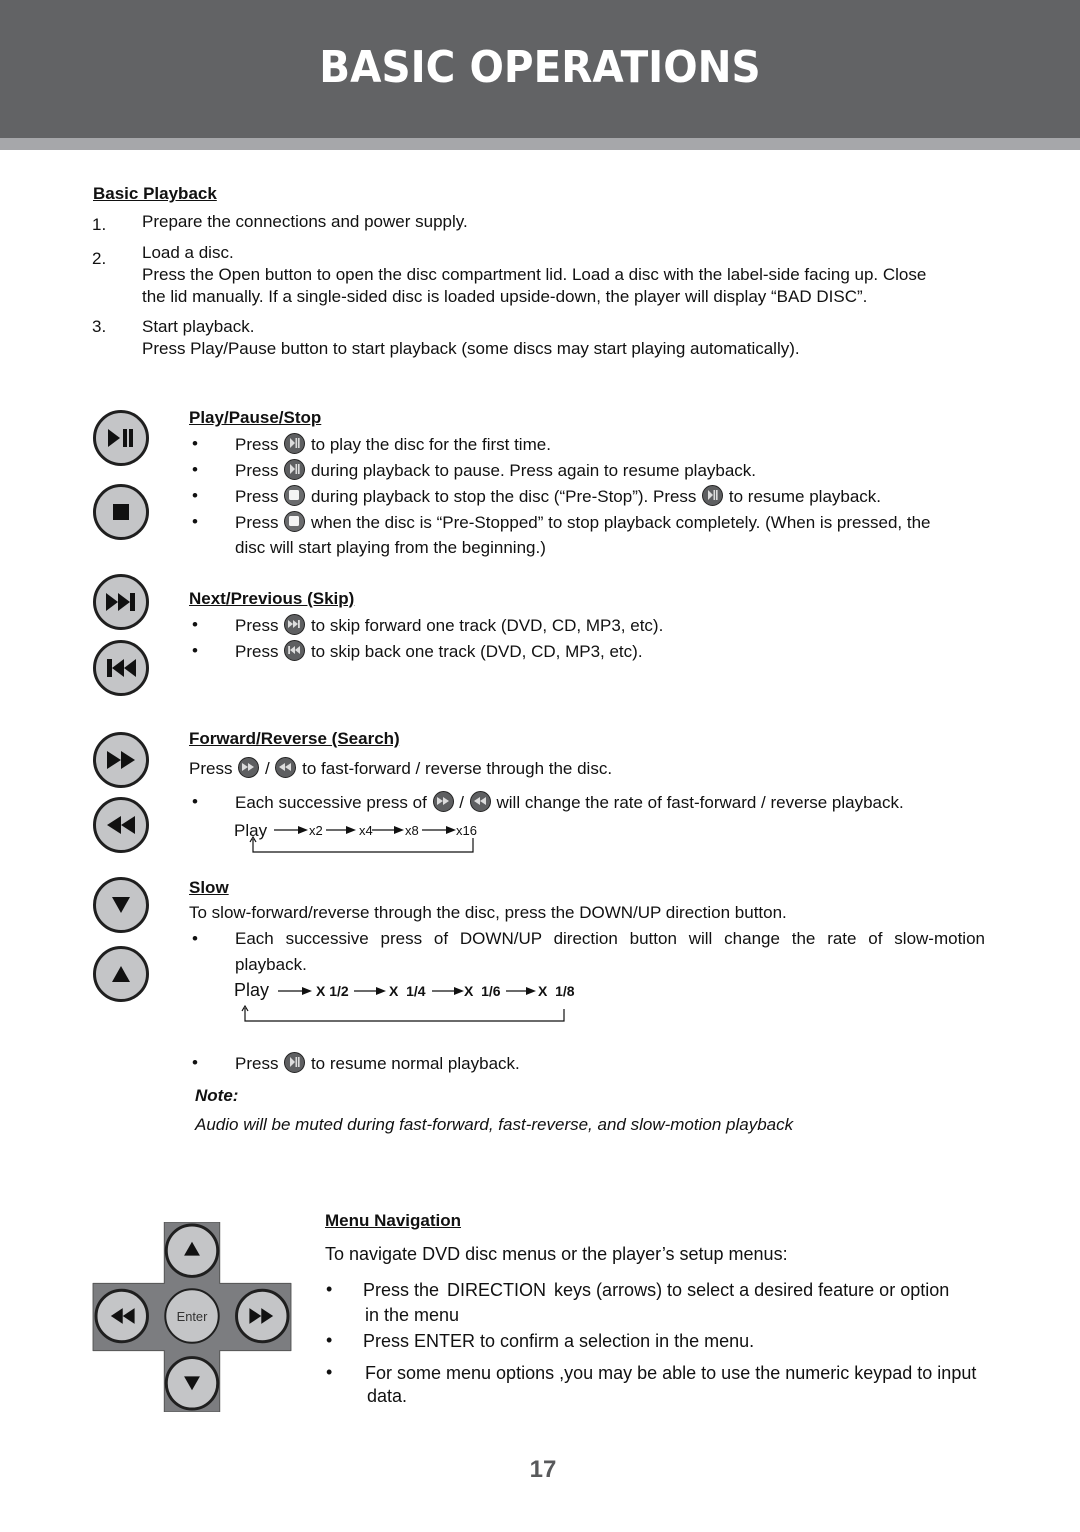 This screenshot has width=1080, height=1532. Describe the element at coordinates (393, 1220) in the screenshot. I see `menu-navigation-heading: Menu Navigation` at that location.